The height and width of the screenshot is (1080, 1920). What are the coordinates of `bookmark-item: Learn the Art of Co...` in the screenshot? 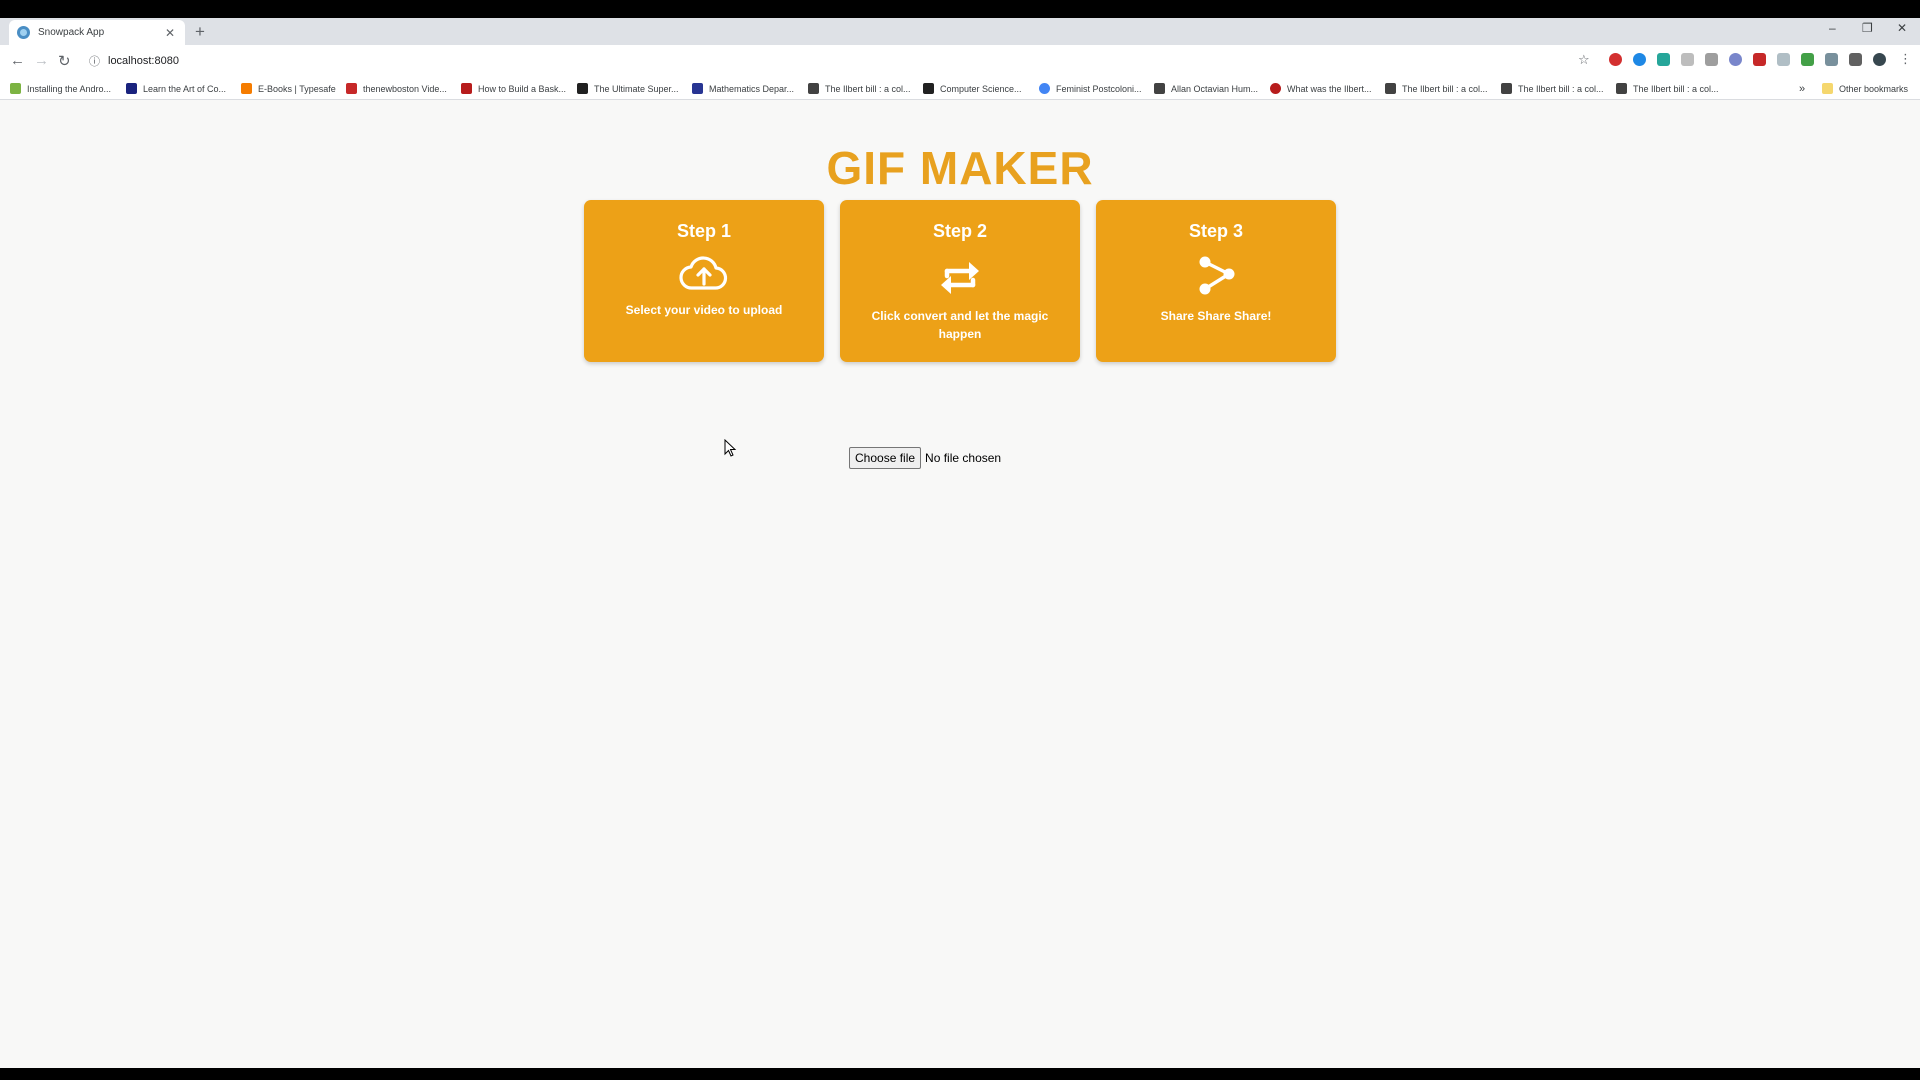 It's located at (176, 88).